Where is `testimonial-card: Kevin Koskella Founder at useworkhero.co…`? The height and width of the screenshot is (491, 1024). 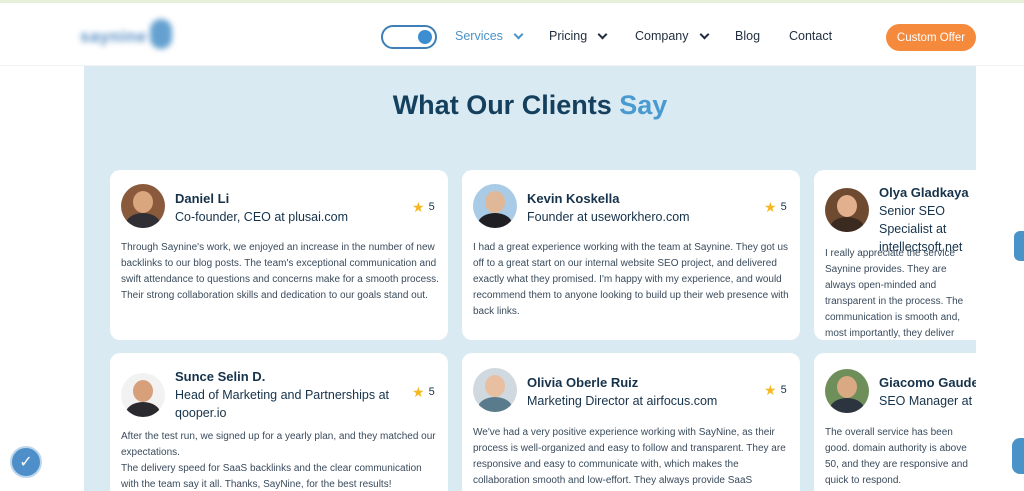 testimonial-card: Kevin Koskella Founder at useworkhero.co… is located at coordinates (631, 255).